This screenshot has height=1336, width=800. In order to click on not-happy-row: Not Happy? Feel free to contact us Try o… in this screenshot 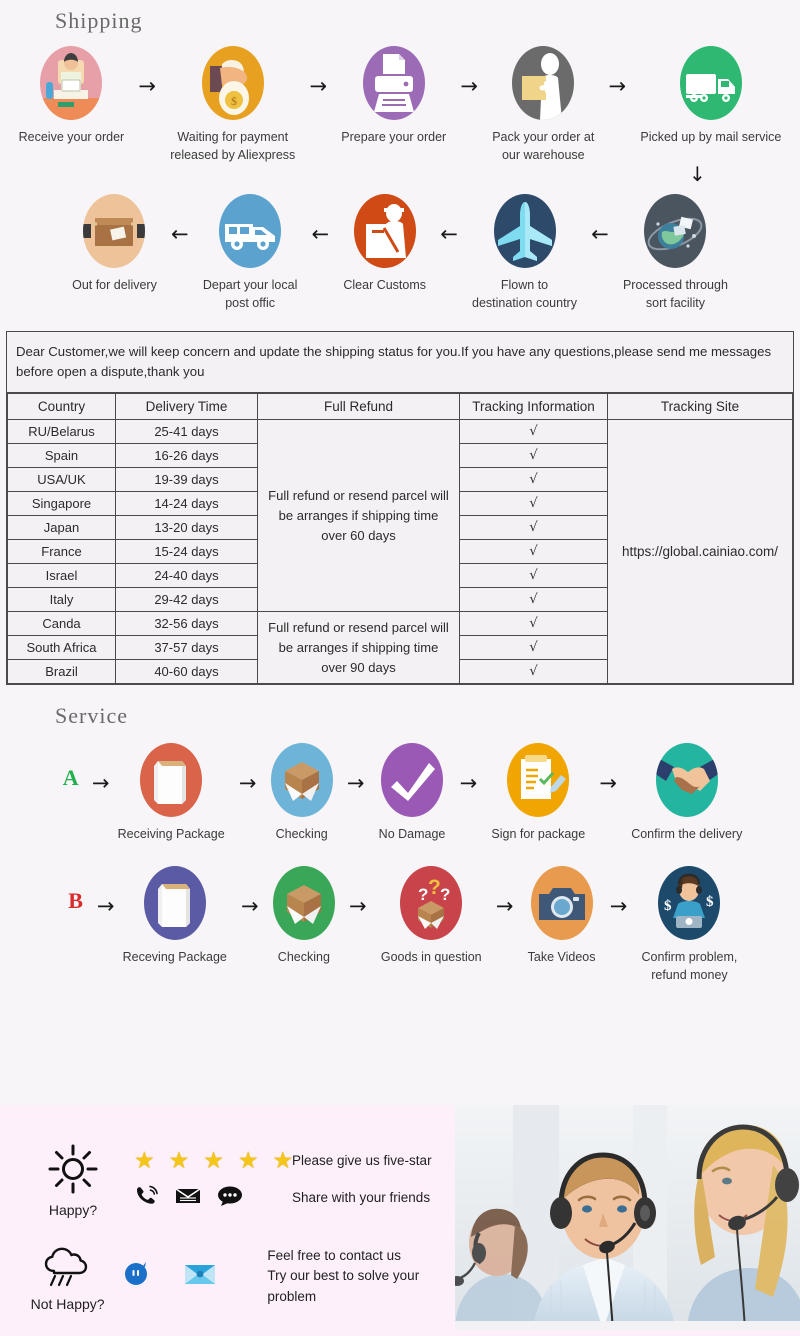, I will do `click(234, 1276)`.